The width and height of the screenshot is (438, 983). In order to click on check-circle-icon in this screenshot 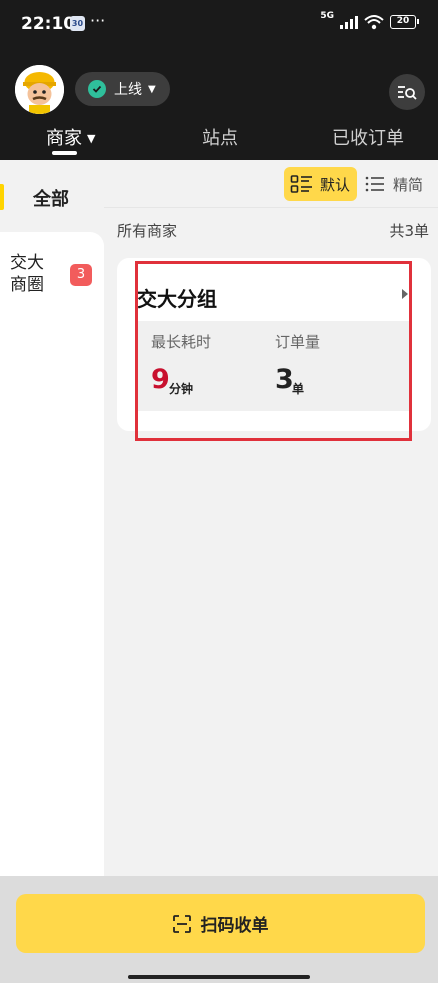, I will do `click(97, 89)`.